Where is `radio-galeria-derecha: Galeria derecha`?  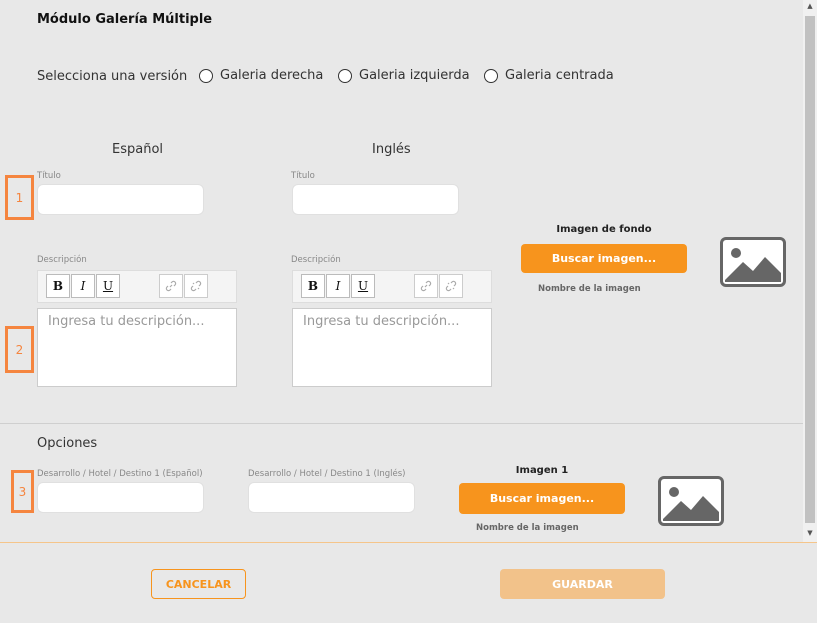
radio-galeria-derecha: Galeria derecha is located at coordinates (261, 75).